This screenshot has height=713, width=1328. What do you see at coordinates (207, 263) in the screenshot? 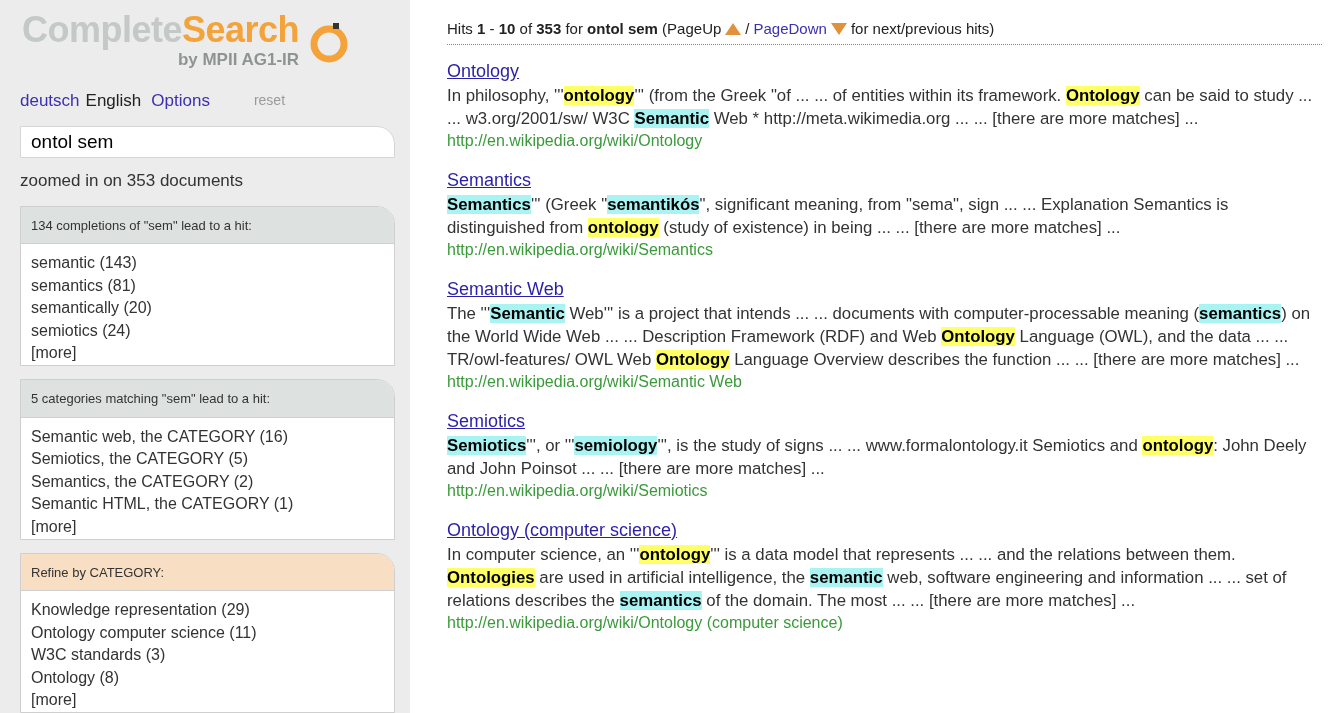
I see `facet-item: semantic (143)` at bounding box center [207, 263].